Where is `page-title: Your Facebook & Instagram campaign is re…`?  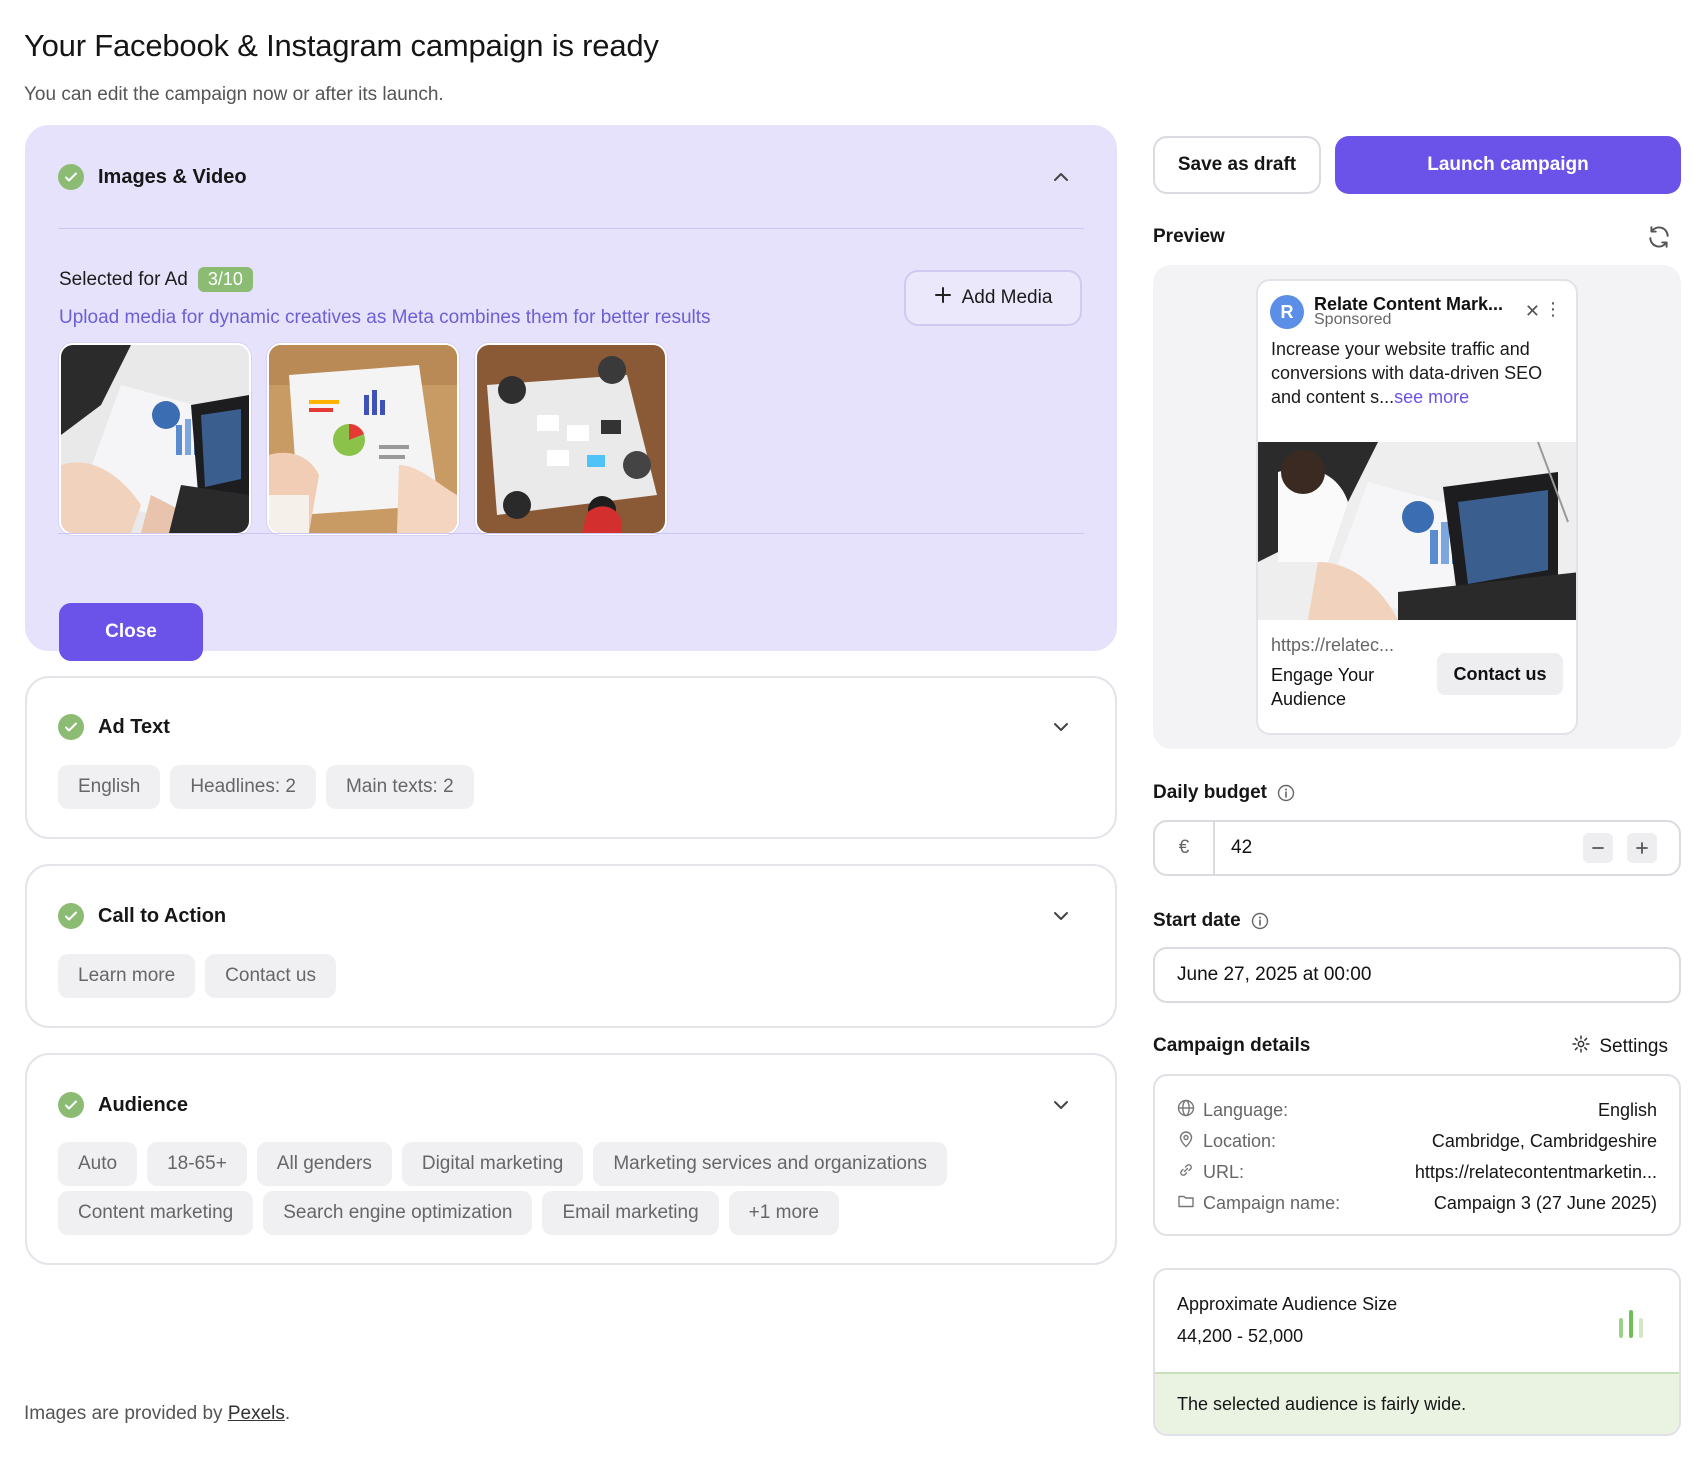
page-title: Your Facebook & Instagram campaign is re… is located at coordinates (341, 45).